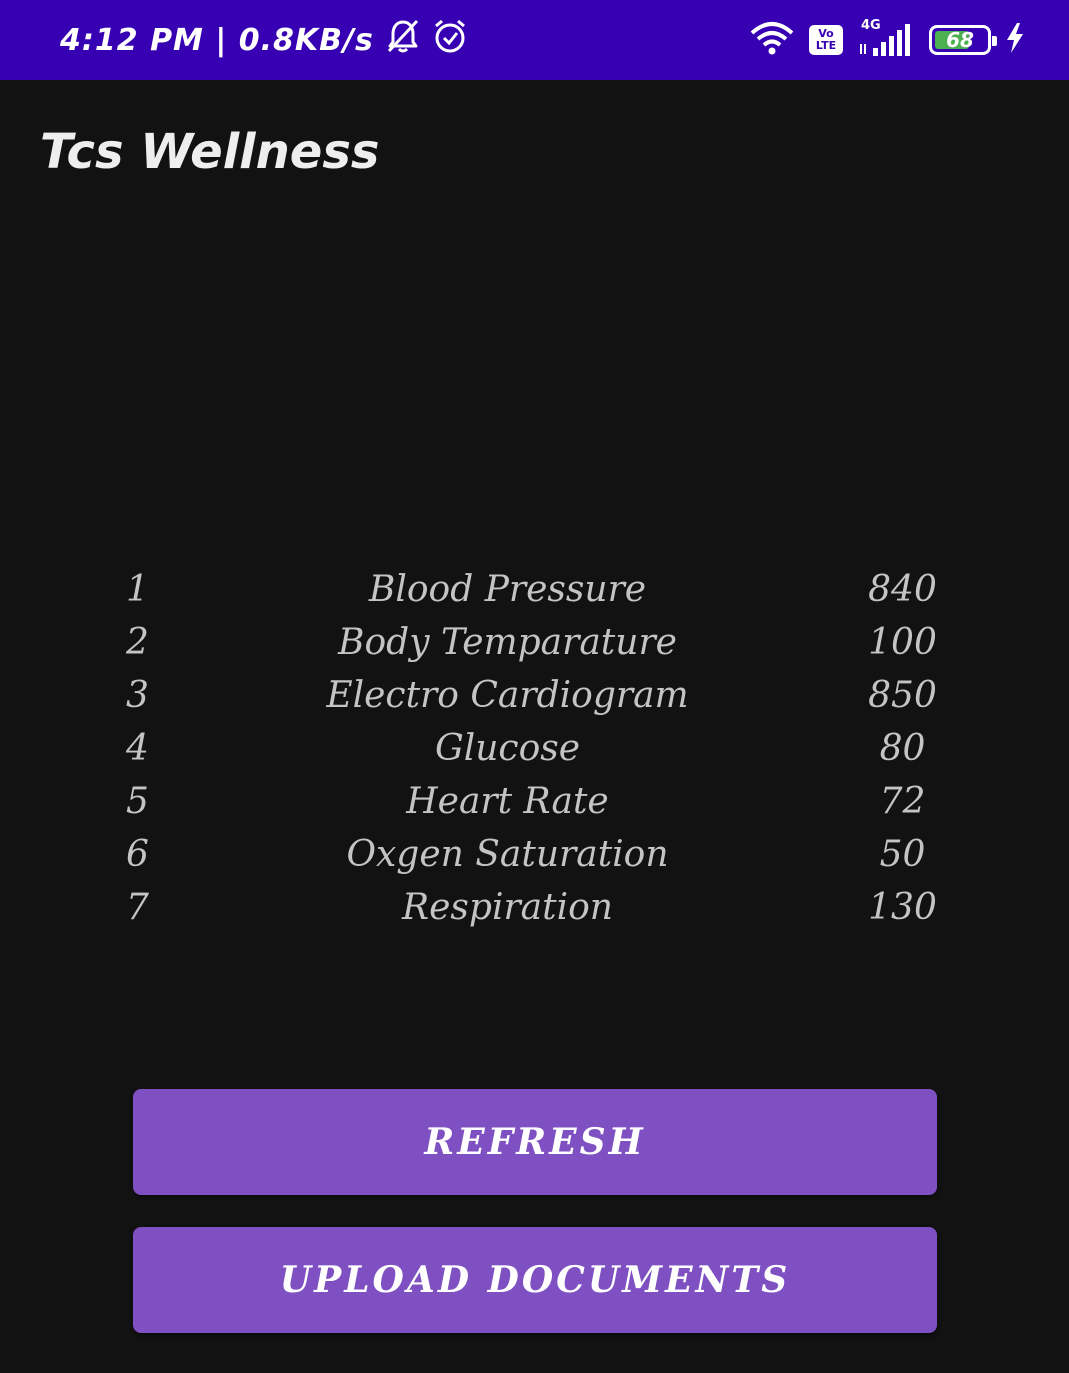 The height and width of the screenshot is (1373, 1069). I want to click on battery-level: 68, so click(960, 40).